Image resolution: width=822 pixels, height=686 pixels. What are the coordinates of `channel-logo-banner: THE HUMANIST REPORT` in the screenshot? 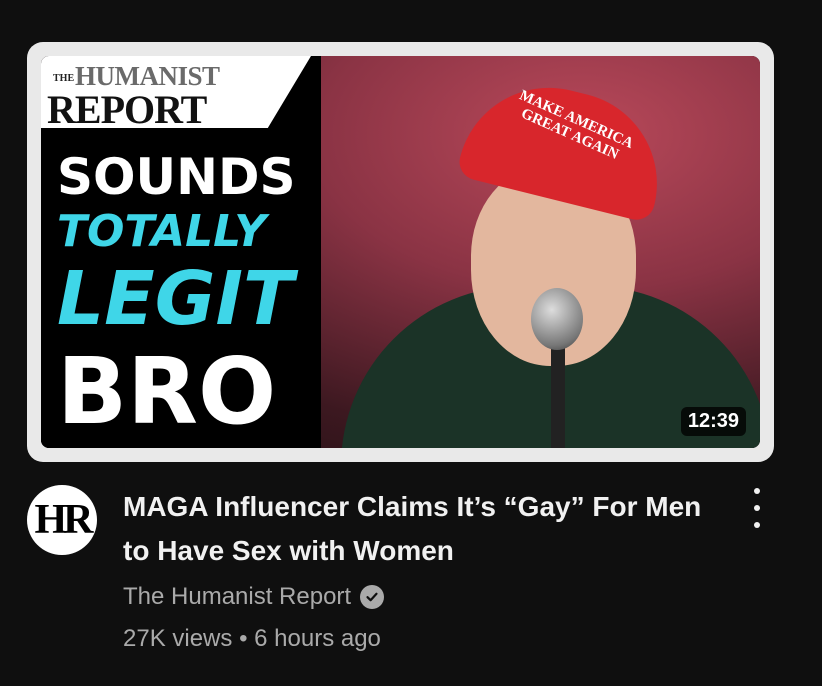 It's located at (176, 92).